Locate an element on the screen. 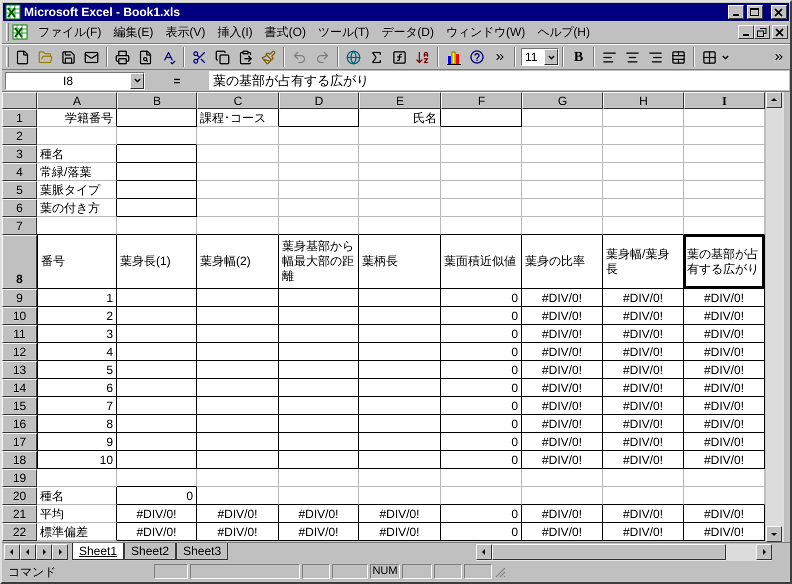 The image size is (792, 584). mail-icon is located at coordinates (91, 57).